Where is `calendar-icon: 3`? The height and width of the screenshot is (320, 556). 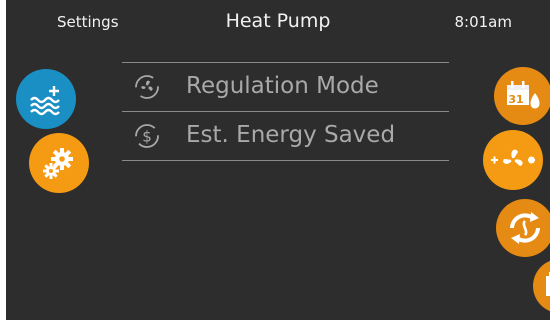
calendar-icon: 3 is located at coordinates (548, 284).